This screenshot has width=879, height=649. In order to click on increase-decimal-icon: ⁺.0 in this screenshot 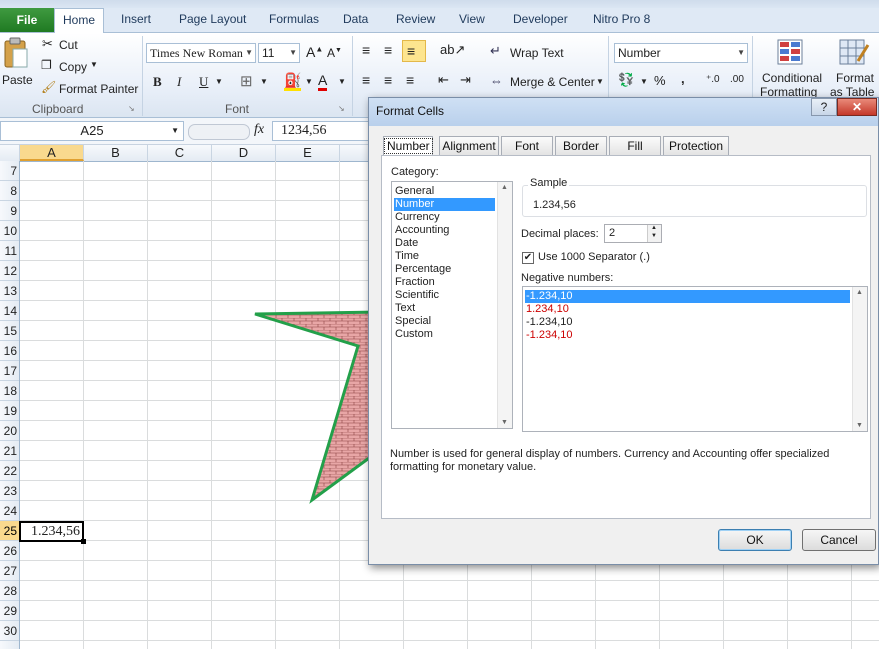, I will do `click(713, 79)`.